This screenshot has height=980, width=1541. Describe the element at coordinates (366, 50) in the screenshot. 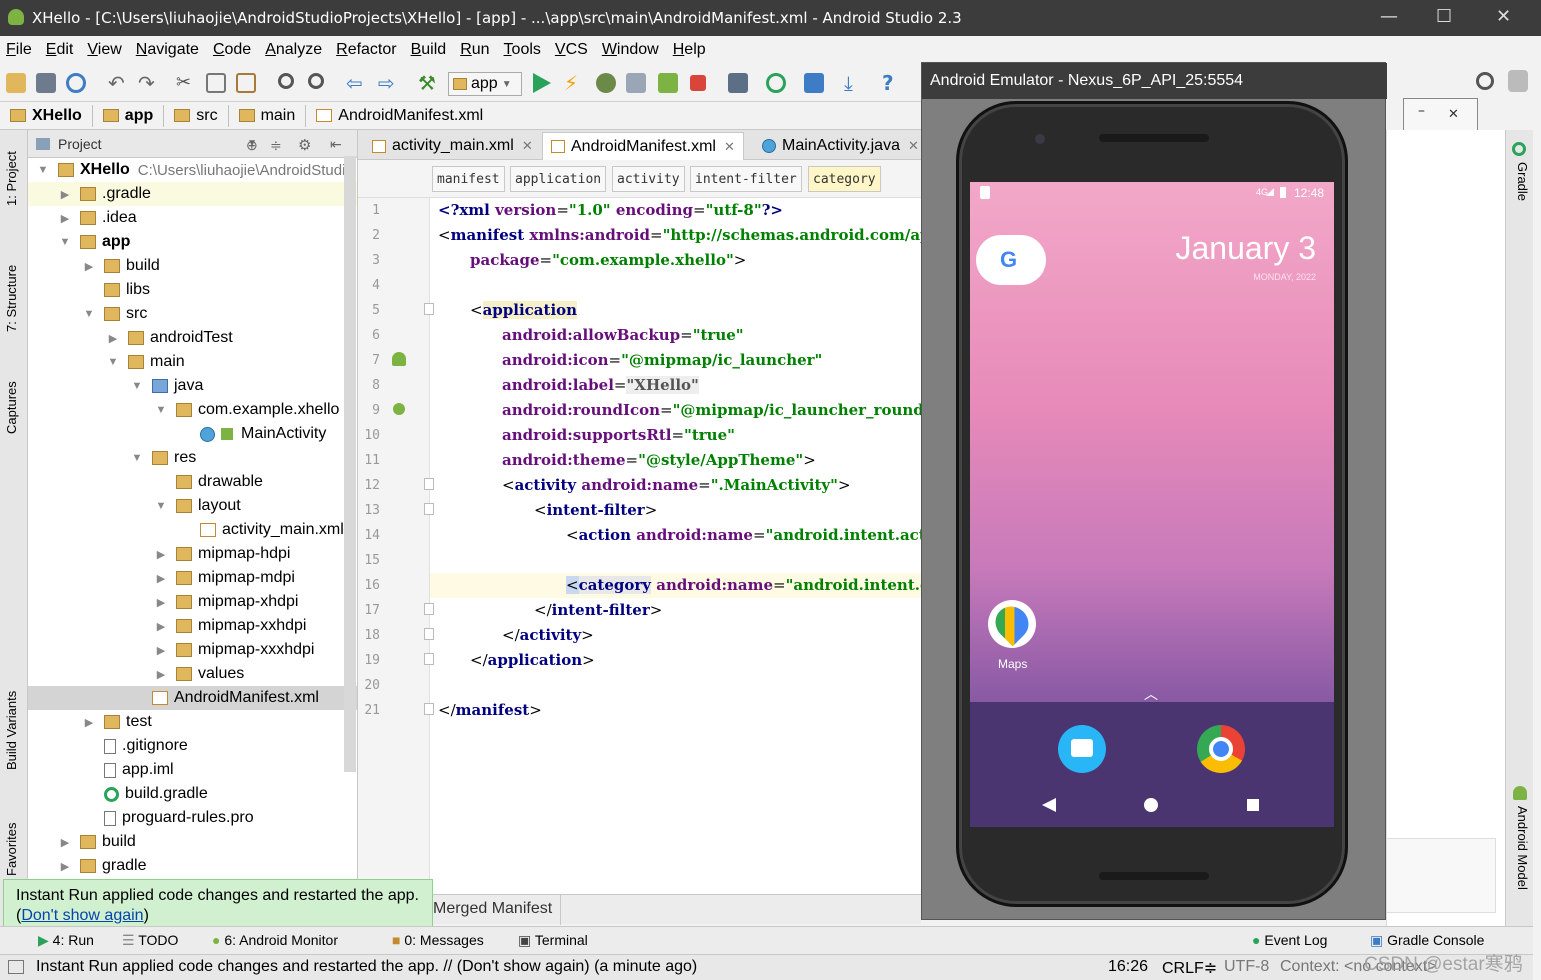

I see `menu-refactor: Refactor` at that location.